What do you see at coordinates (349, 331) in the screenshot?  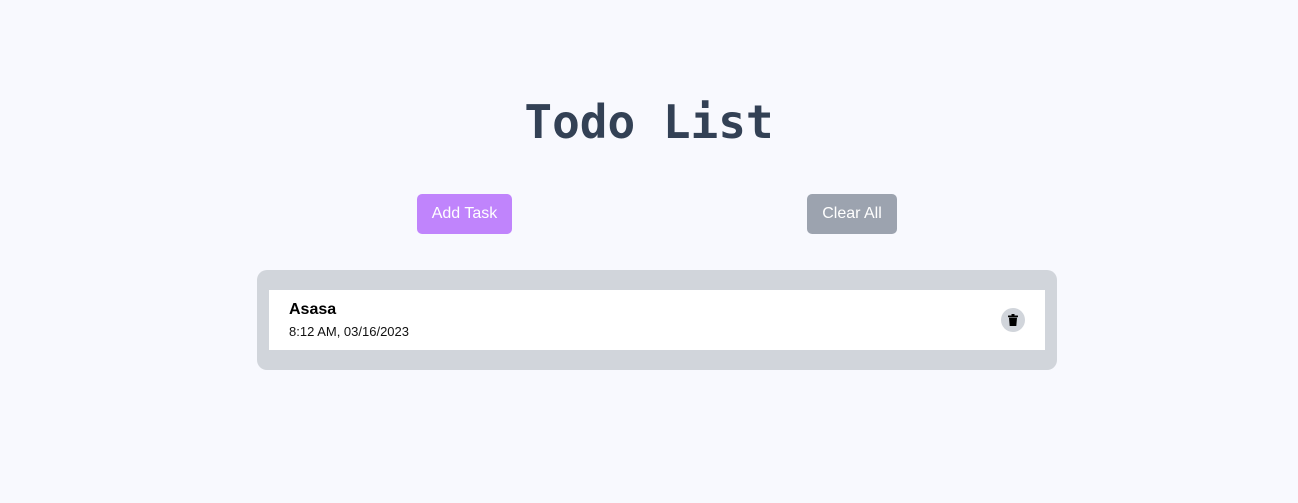 I see `task-timestamp: 8:12 AM, 03/16/2023` at bounding box center [349, 331].